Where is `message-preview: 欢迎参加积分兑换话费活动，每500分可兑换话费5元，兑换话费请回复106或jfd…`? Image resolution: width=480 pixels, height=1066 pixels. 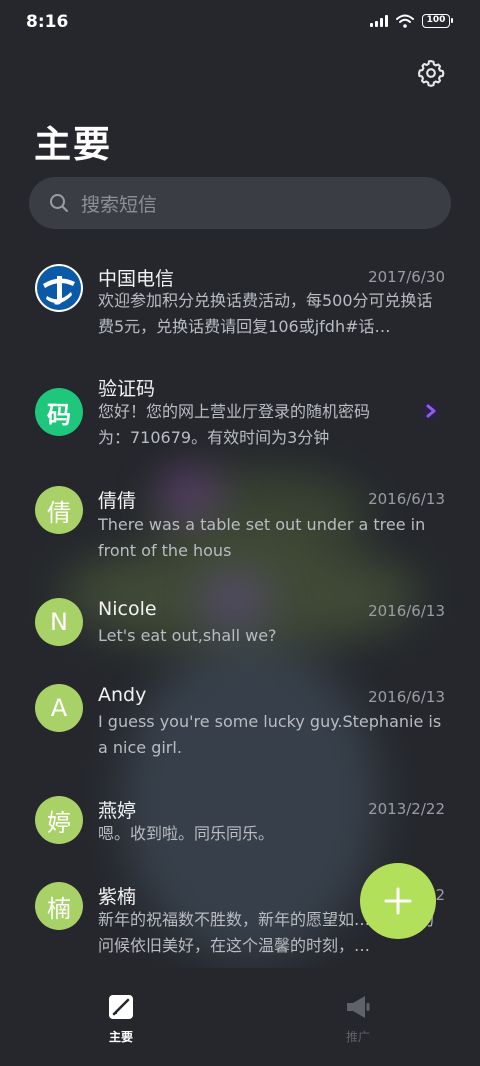 message-preview: 欢迎参加积分兑换话费活动，每500分可兑换话费5元，兑换话费请回复106或jfd… is located at coordinates (265, 313).